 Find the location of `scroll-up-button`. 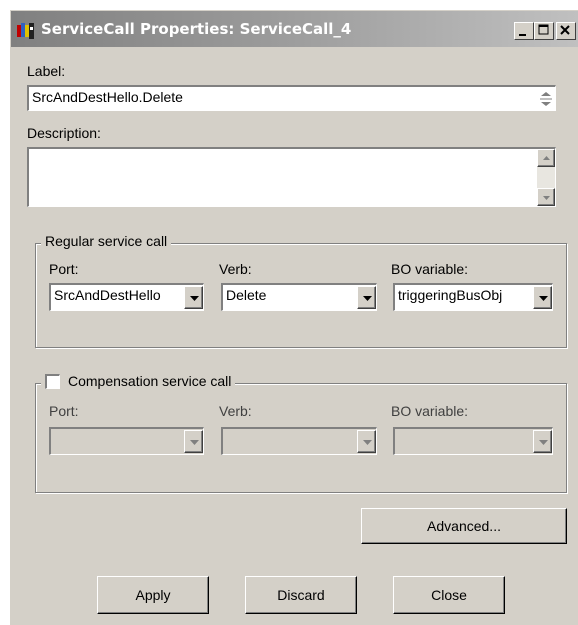

scroll-up-button is located at coordinates (546, 158).